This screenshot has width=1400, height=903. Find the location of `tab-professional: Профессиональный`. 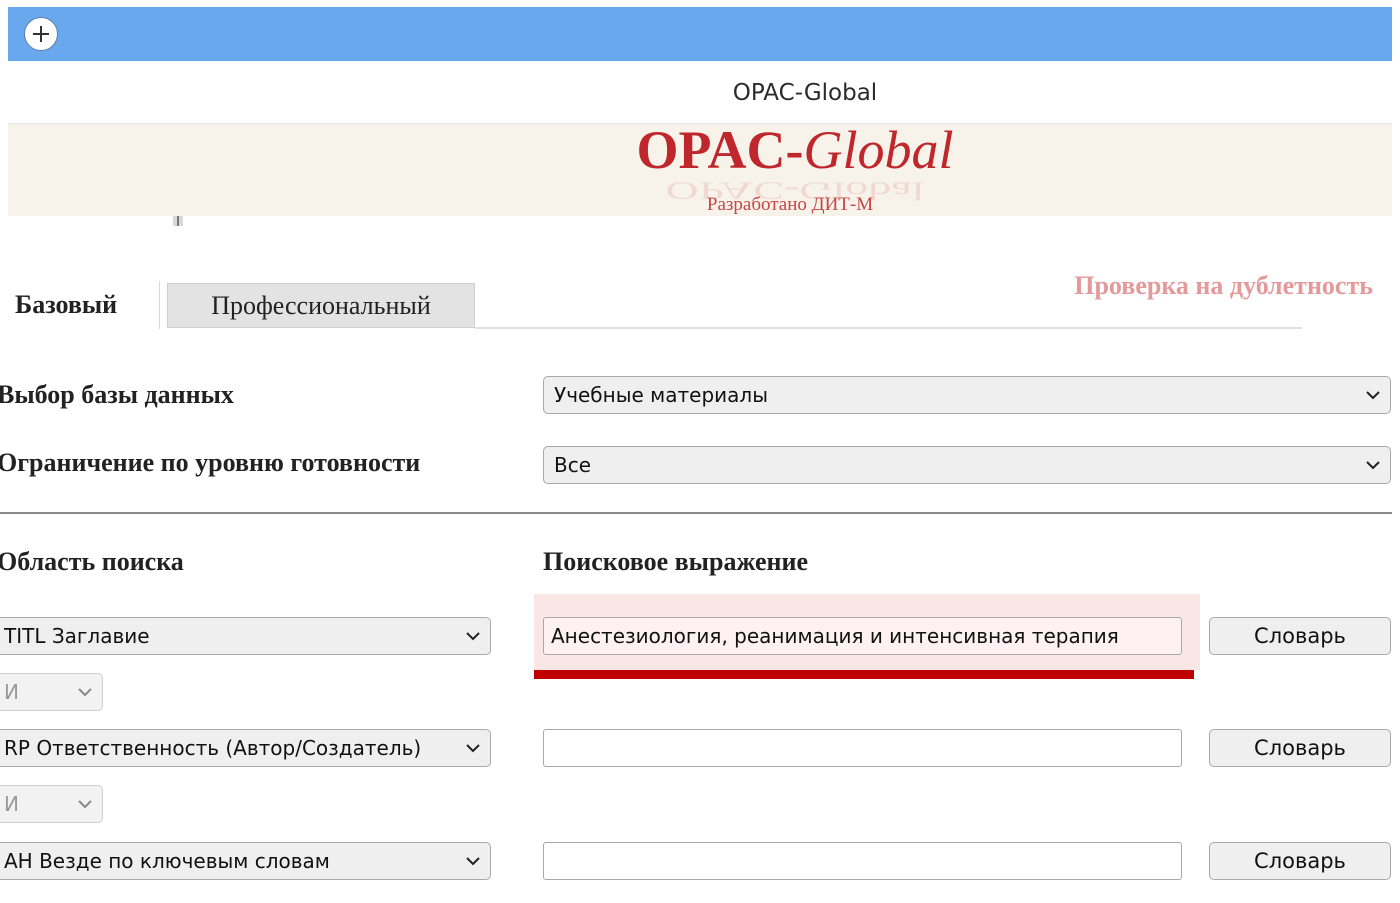

tab-professional: Профессиональный is located at coordinates (321, 305).